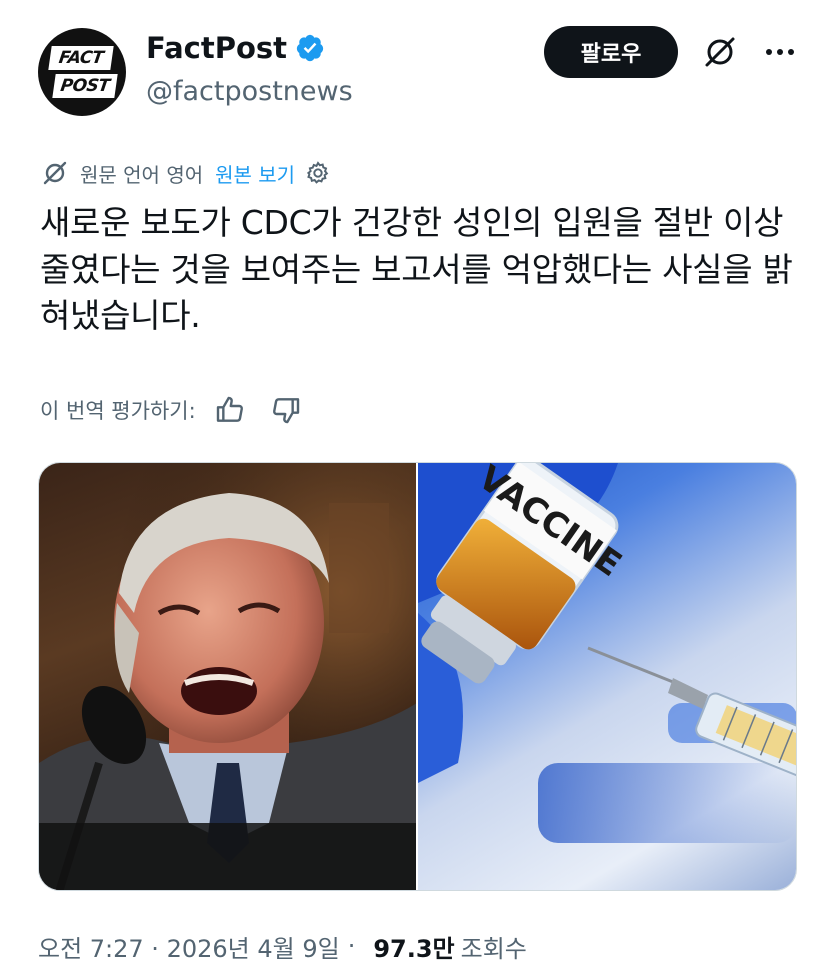  I want to click on translation-rating-row: 이 번역 평가하기:, so click(171, 410).